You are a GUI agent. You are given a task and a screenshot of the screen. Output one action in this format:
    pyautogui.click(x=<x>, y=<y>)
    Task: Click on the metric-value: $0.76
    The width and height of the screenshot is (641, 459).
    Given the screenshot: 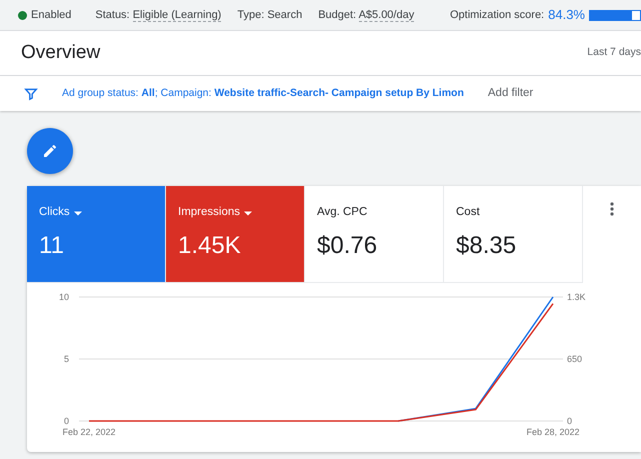 What is the action you would take?
    pyautogui.click(x=347, y=245)
    